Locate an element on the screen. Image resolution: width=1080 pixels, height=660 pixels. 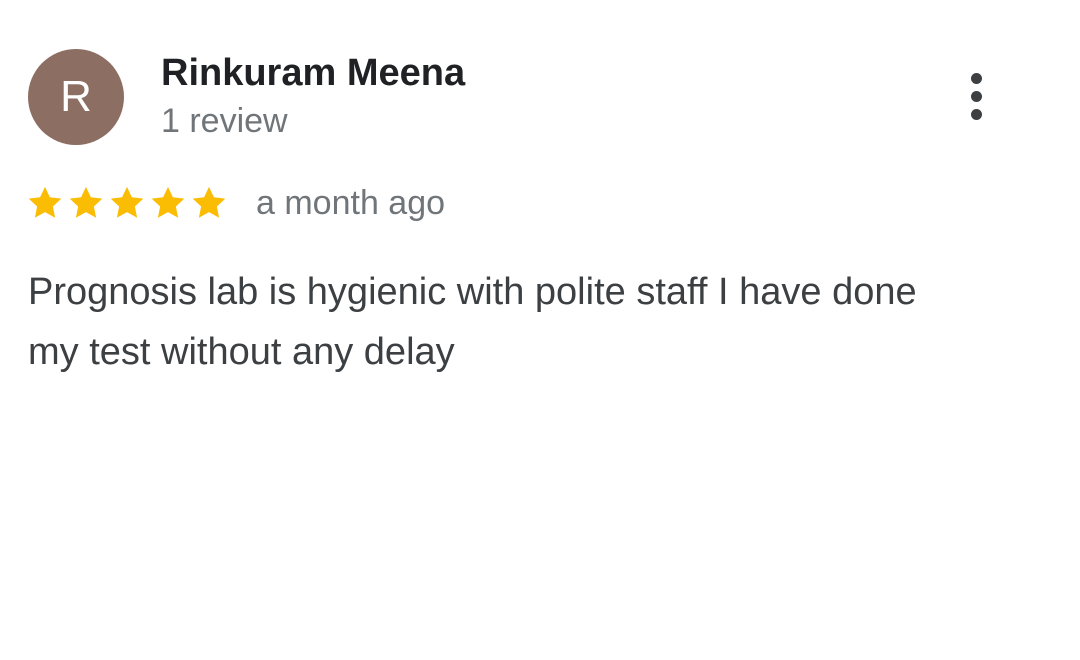
more-options-button is located at coordinates (976, 96).